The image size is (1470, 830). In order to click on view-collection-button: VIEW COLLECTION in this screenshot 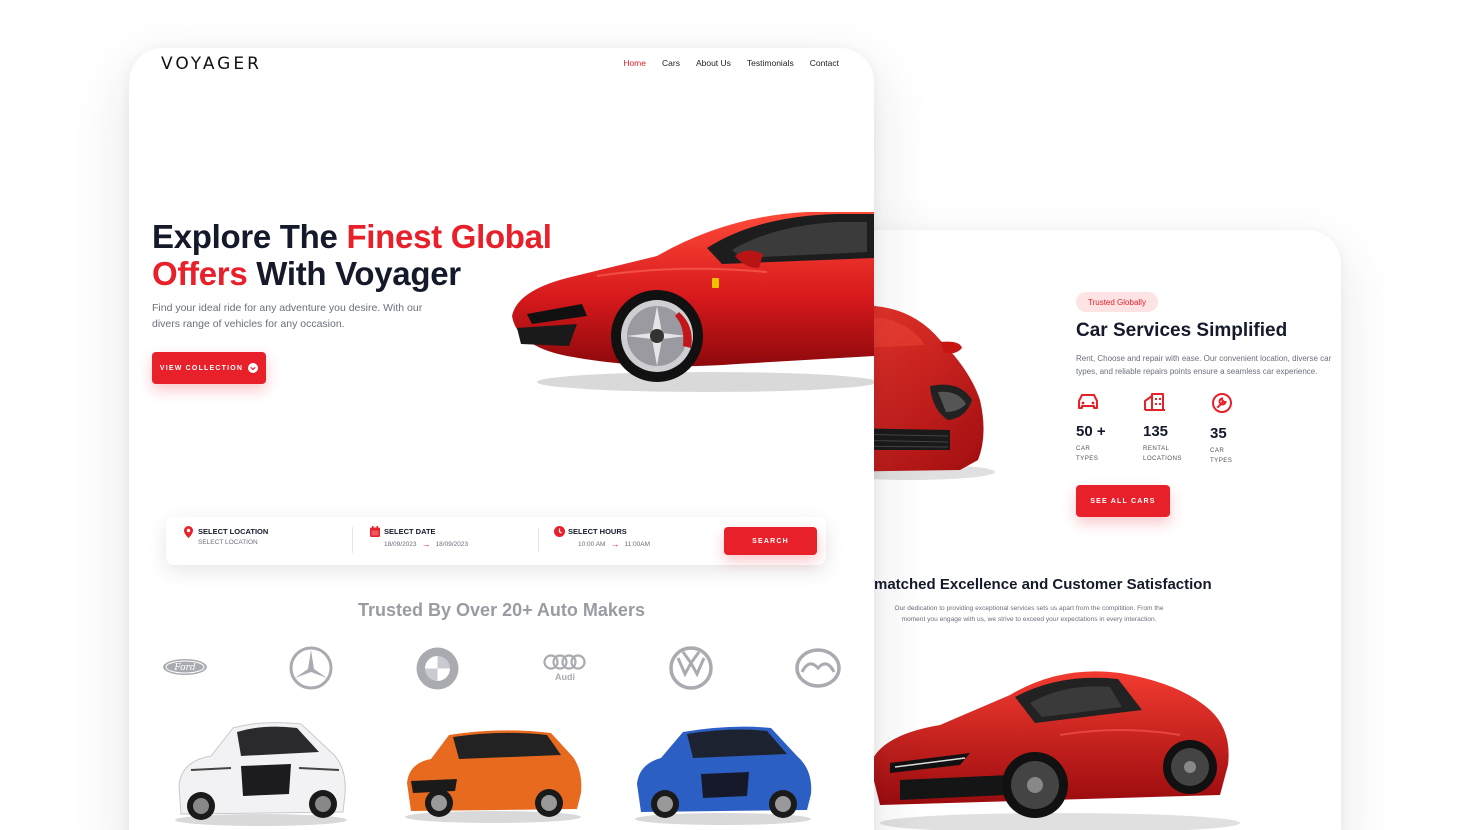, I will do `click(209, 368)`.